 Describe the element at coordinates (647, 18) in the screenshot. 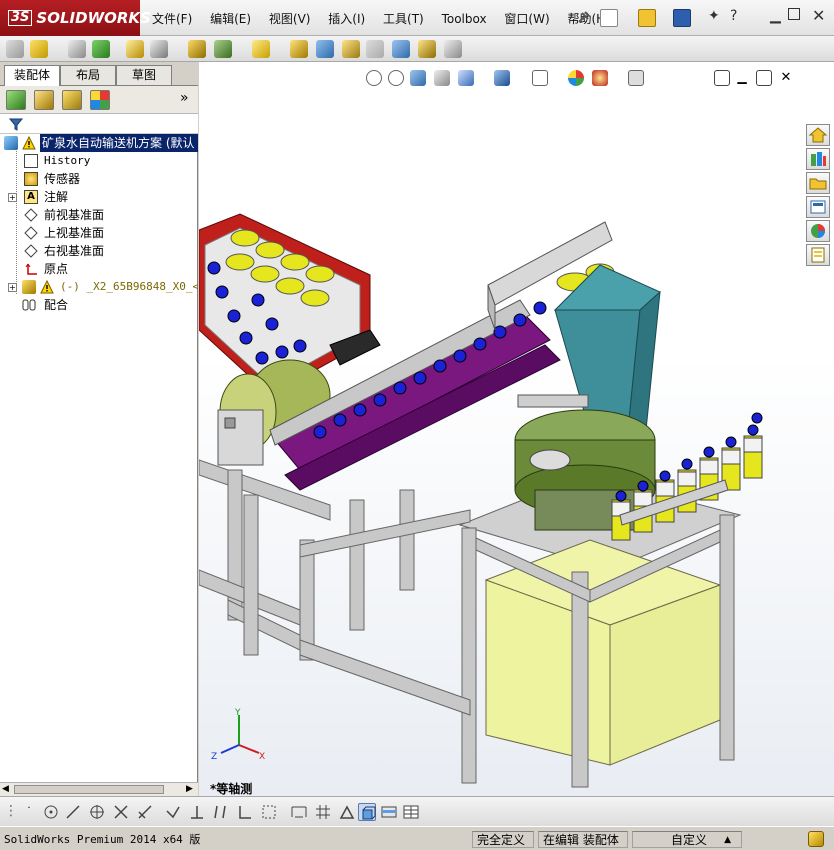

I see `open-folder-icon` at that location.